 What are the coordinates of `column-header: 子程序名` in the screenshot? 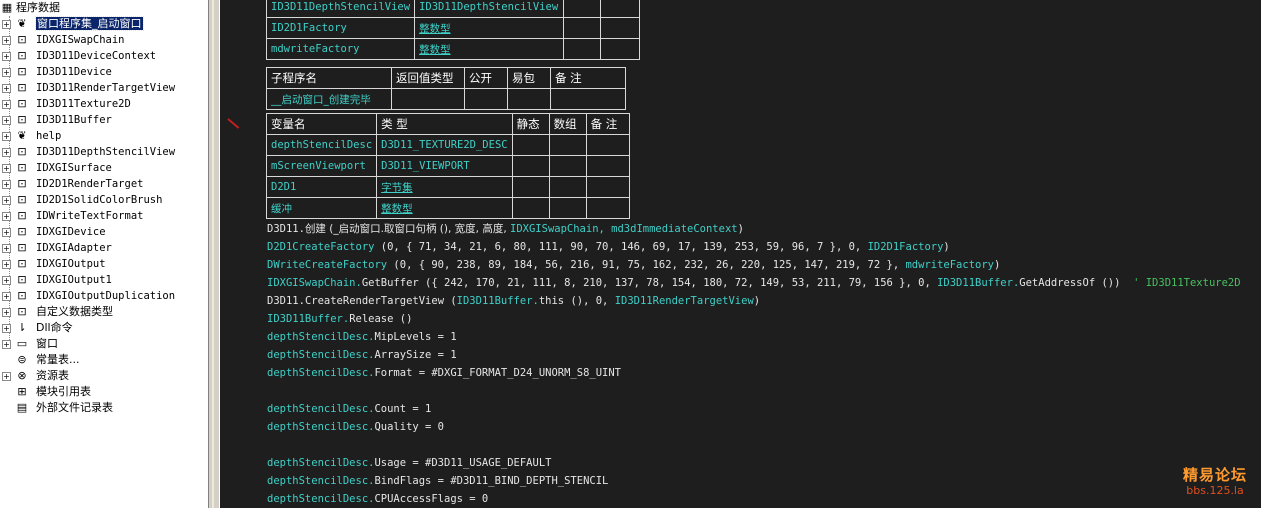 It's located at (329, 78).